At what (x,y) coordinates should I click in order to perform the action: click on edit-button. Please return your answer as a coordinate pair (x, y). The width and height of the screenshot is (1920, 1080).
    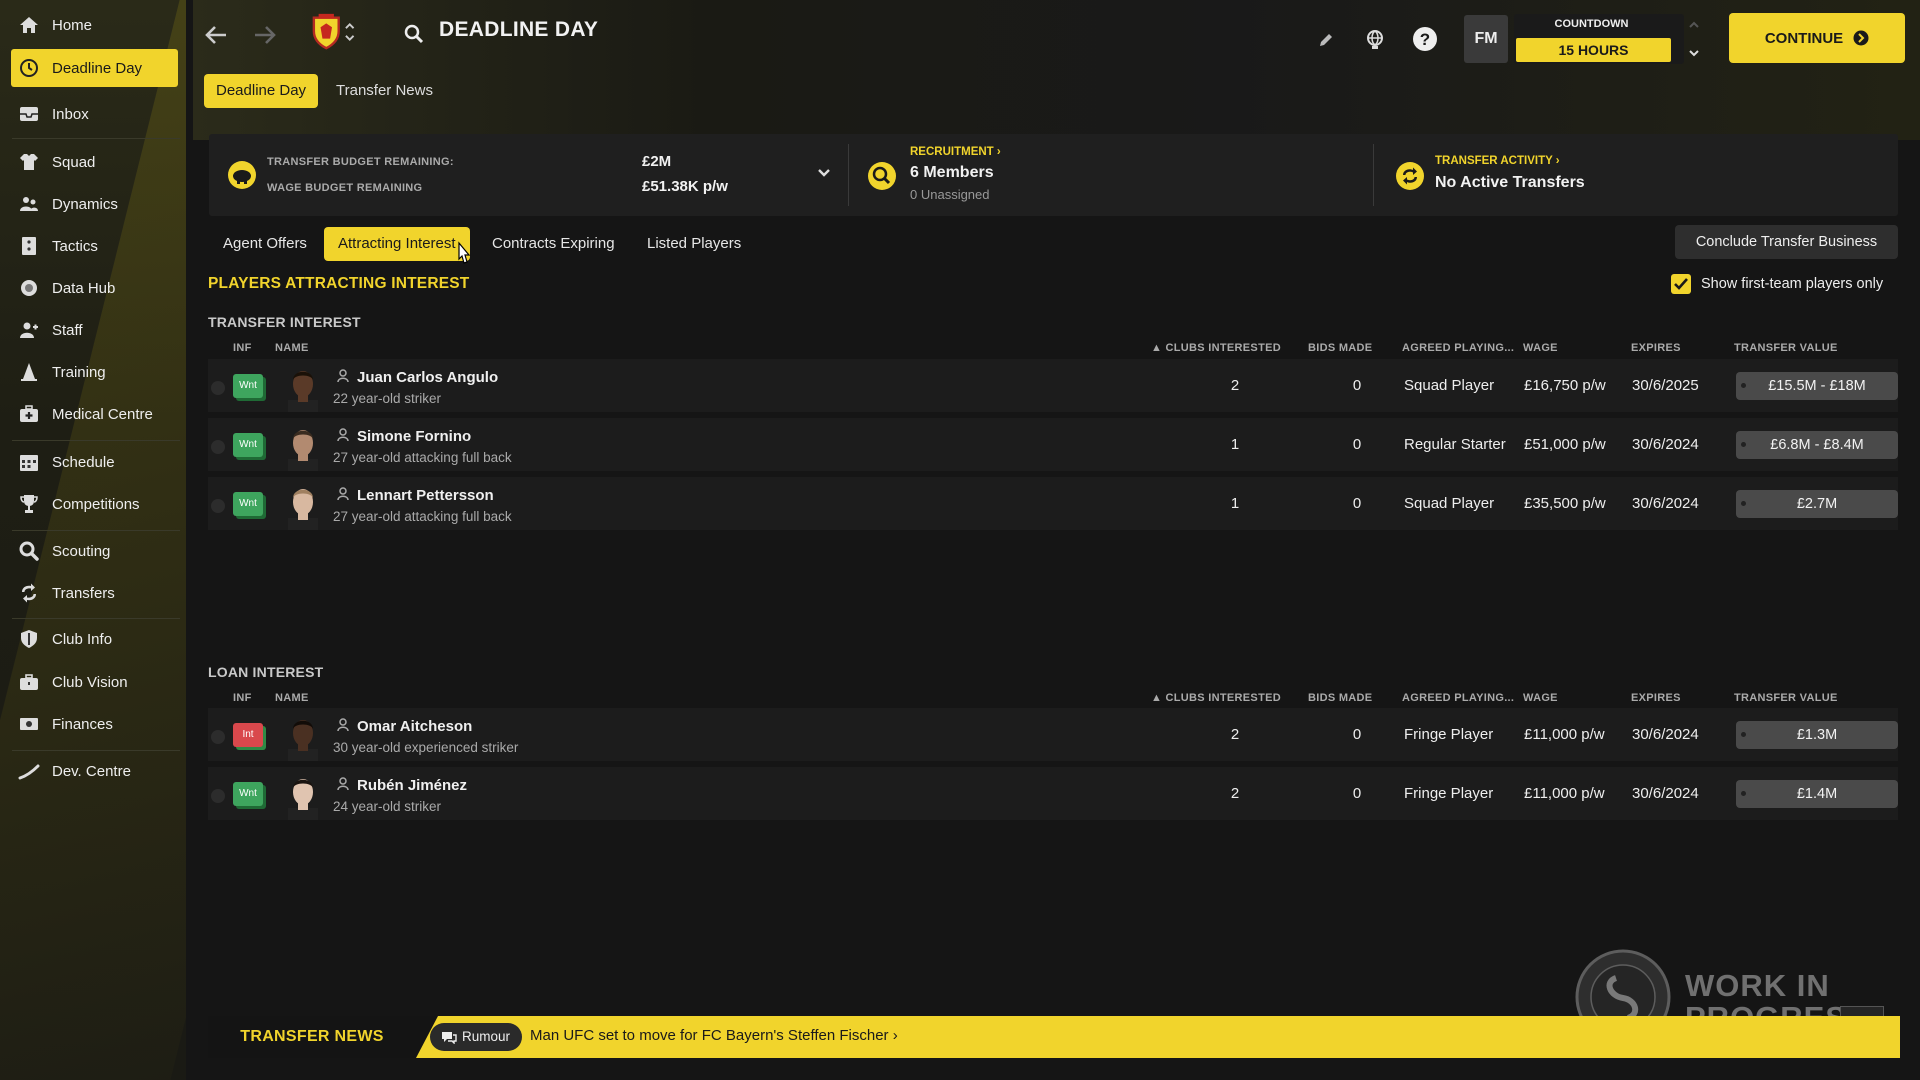
    Looking at the image, I should click on (1326, 40).